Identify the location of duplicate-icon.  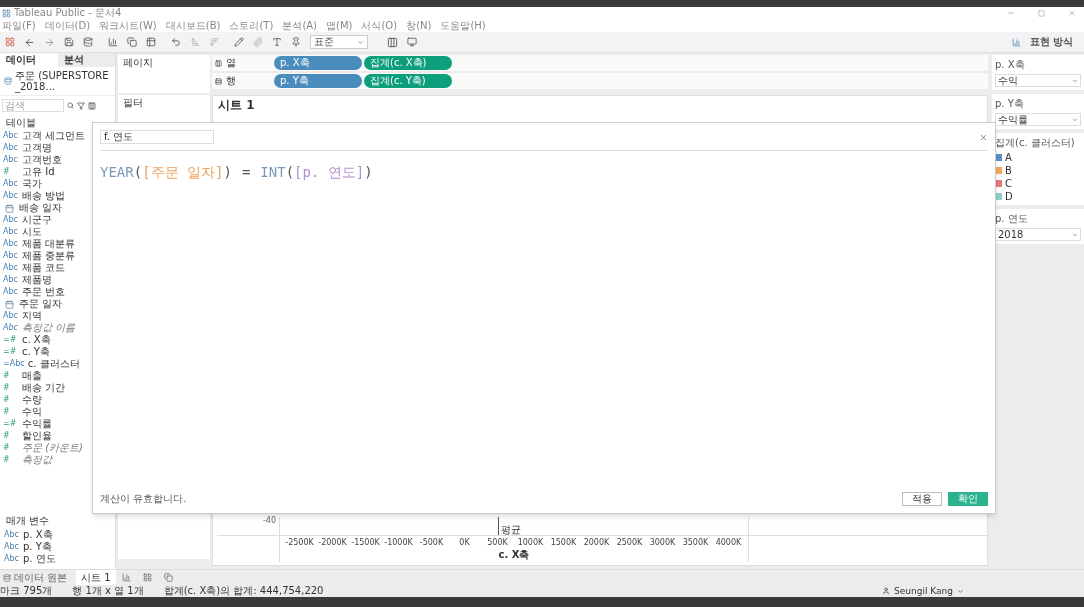
(132, 42).